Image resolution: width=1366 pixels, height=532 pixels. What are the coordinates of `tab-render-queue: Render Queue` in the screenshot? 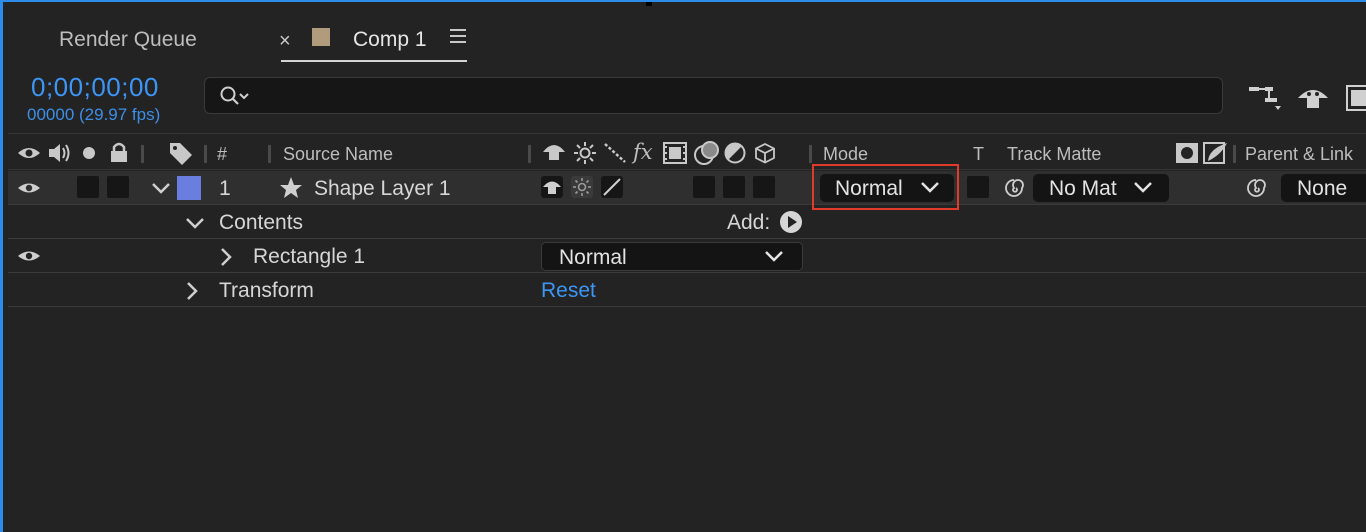 It's located at (128, 40).